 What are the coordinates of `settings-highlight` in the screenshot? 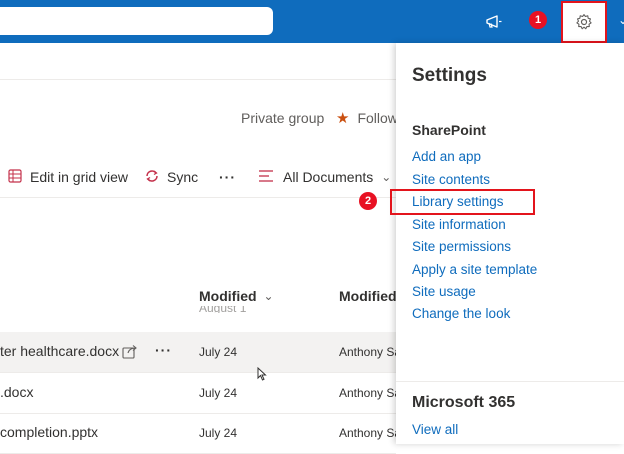 It's located at (584, 22).